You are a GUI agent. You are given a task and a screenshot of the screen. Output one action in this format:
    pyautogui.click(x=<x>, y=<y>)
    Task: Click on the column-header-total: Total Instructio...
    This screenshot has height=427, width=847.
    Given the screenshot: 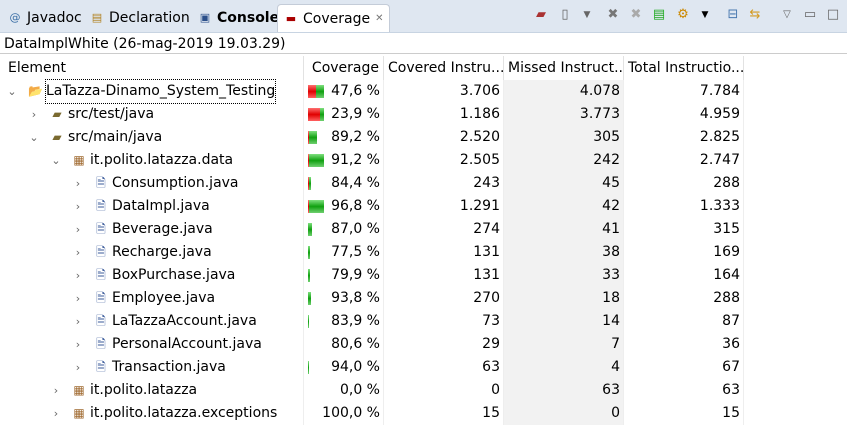 What is the action you would take?
    pyautogui.click(x=684, y=68)
    